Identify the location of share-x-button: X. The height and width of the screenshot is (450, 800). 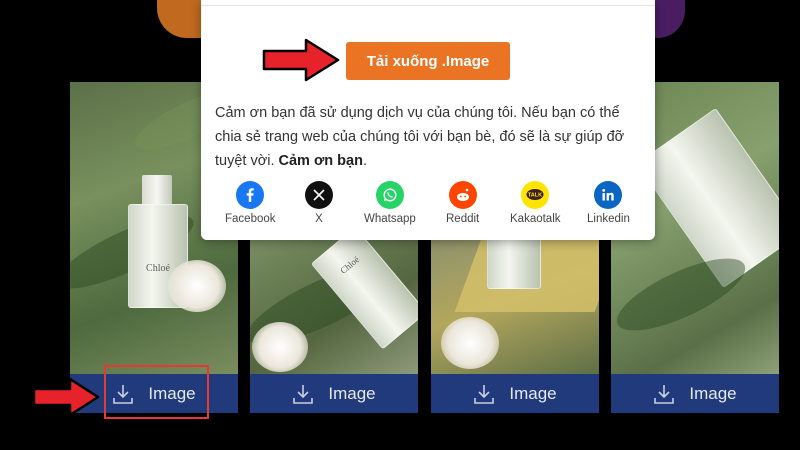
(319, 203).